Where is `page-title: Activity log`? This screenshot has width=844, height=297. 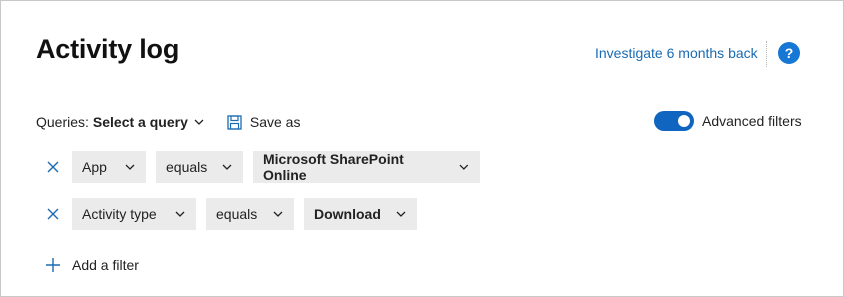 page-title: Activity log is located at coordinates (108, 49).